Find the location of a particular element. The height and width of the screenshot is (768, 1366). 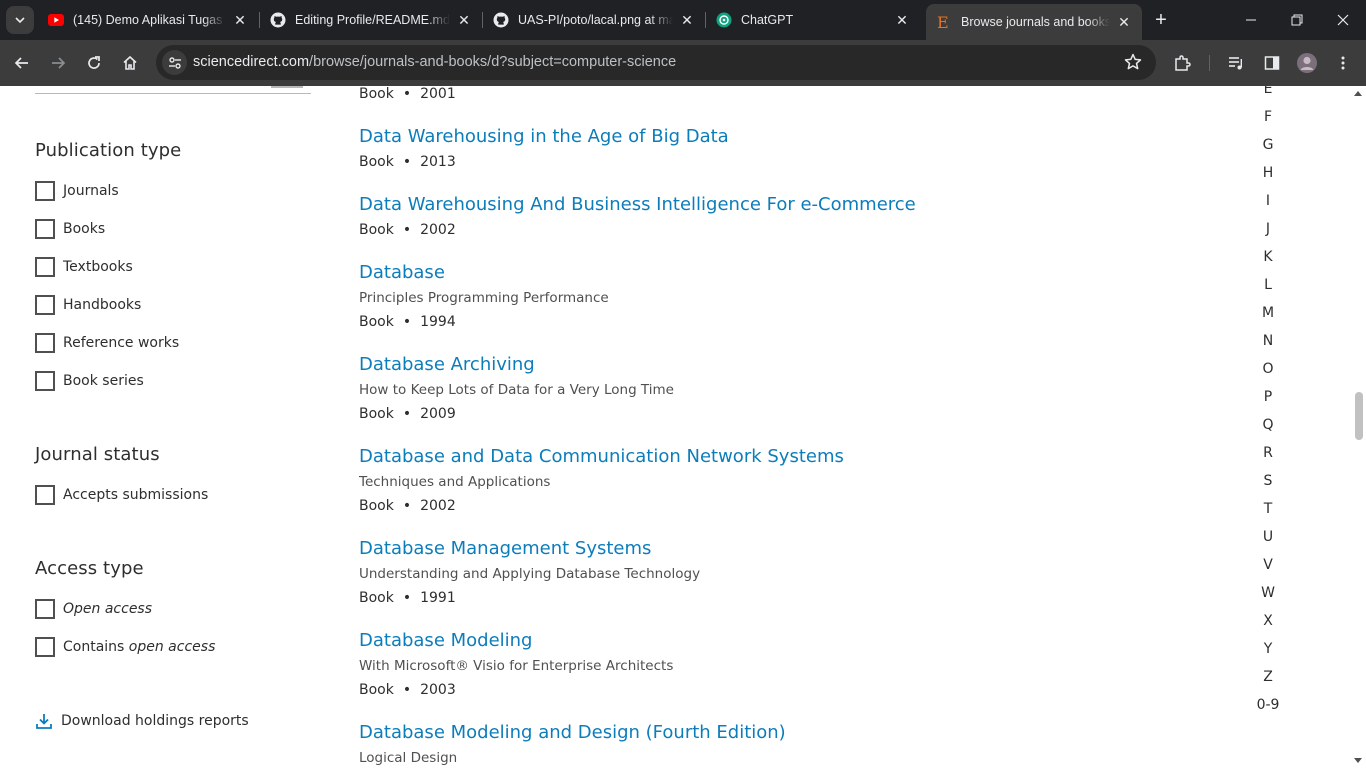

extensions-button is located at coordinates (1182, 63).